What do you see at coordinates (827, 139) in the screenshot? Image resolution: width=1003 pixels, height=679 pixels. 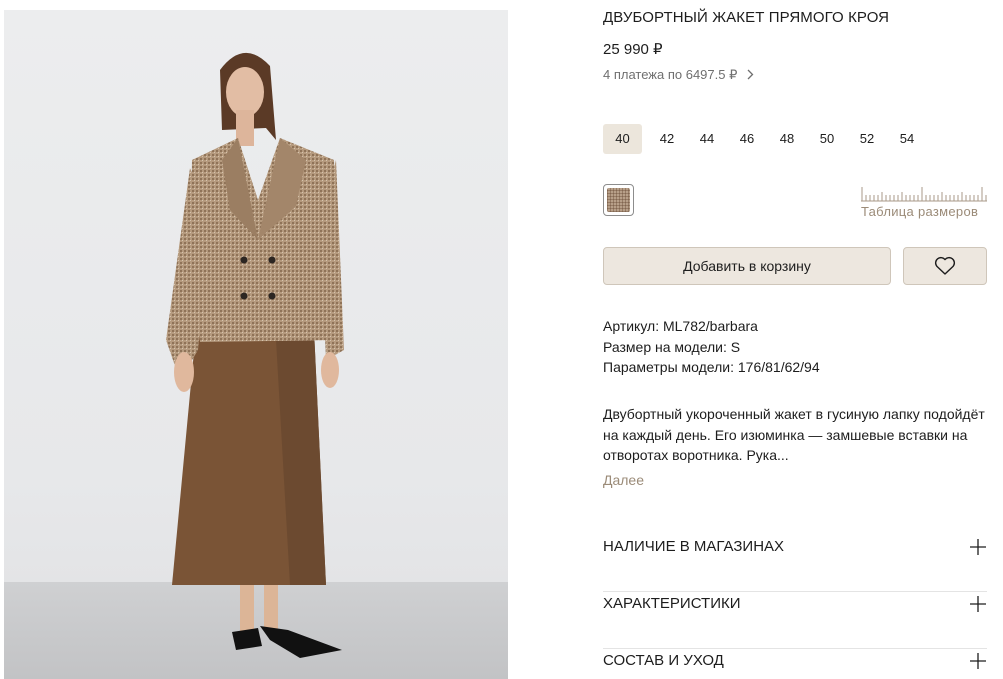 I see `size-option-50: 50` at bounding box center [827, 139].